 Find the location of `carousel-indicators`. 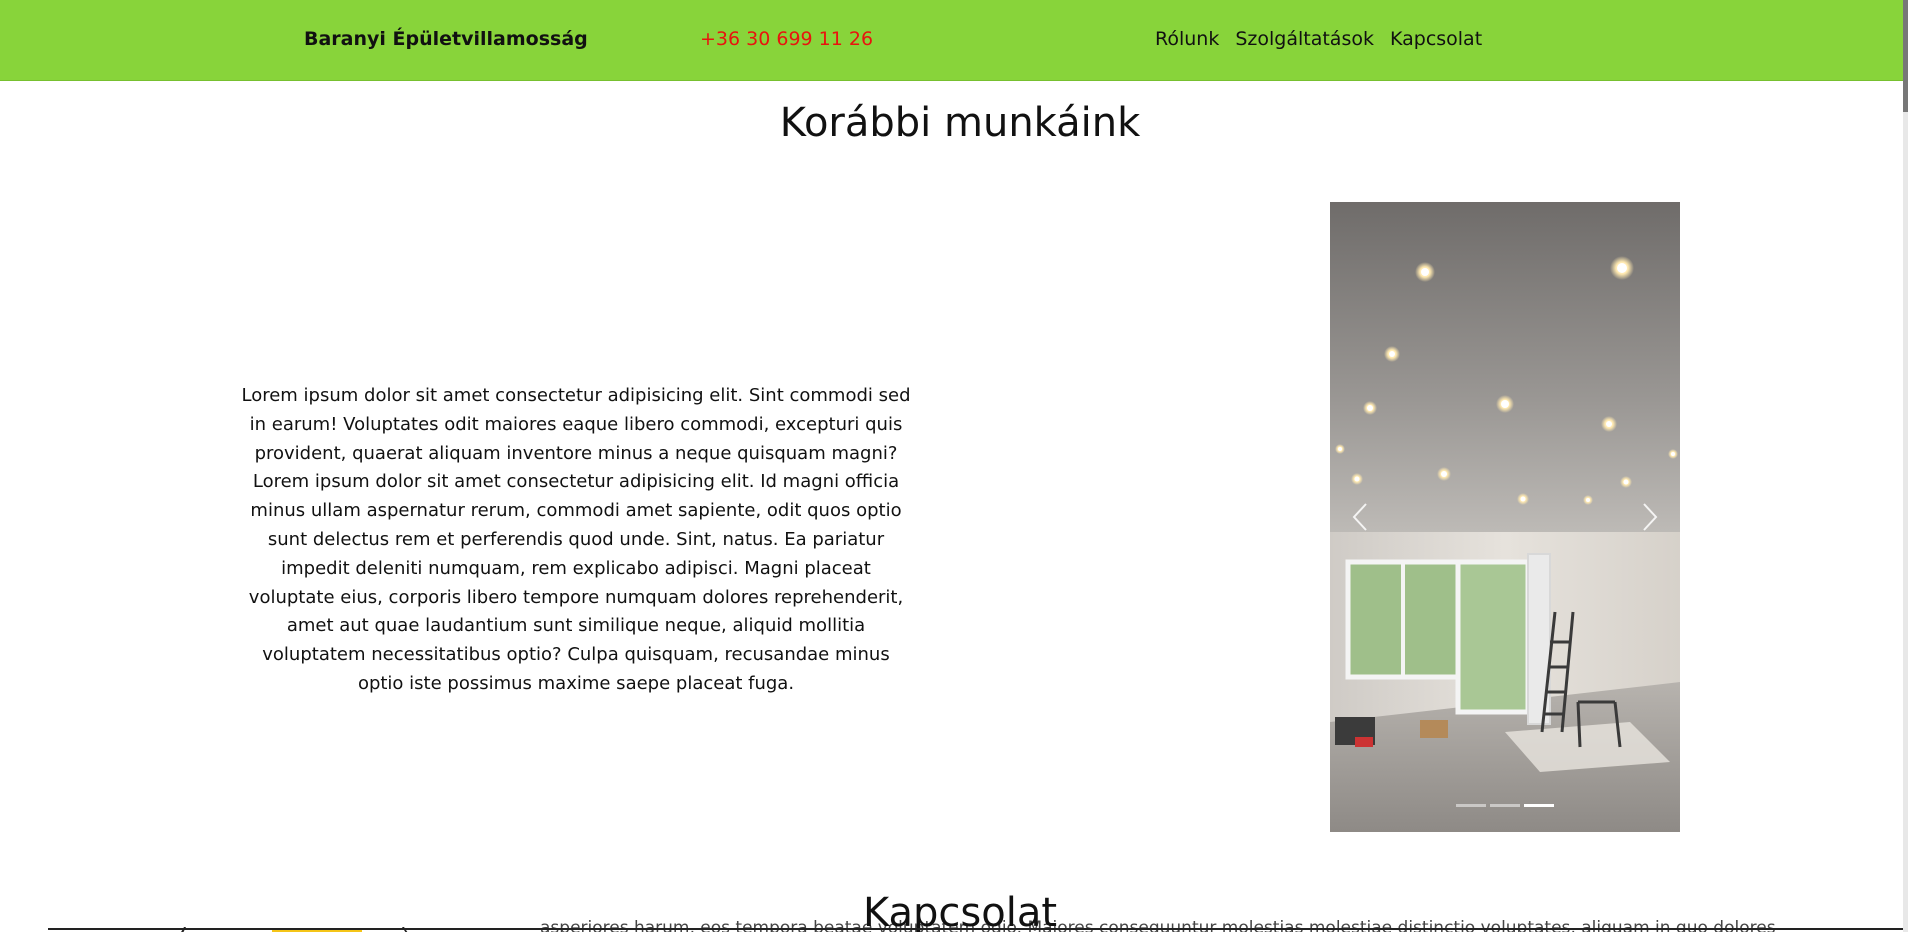

carousel-indicators is located at coordinates (1505, 805).